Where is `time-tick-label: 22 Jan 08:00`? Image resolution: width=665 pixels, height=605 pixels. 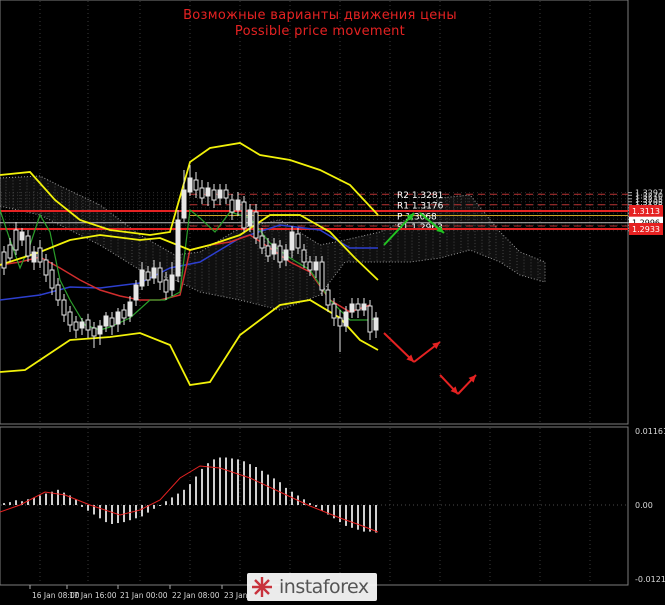 time-tick-label: 22 Jan 08:00 is located at coordinates (196, 595).